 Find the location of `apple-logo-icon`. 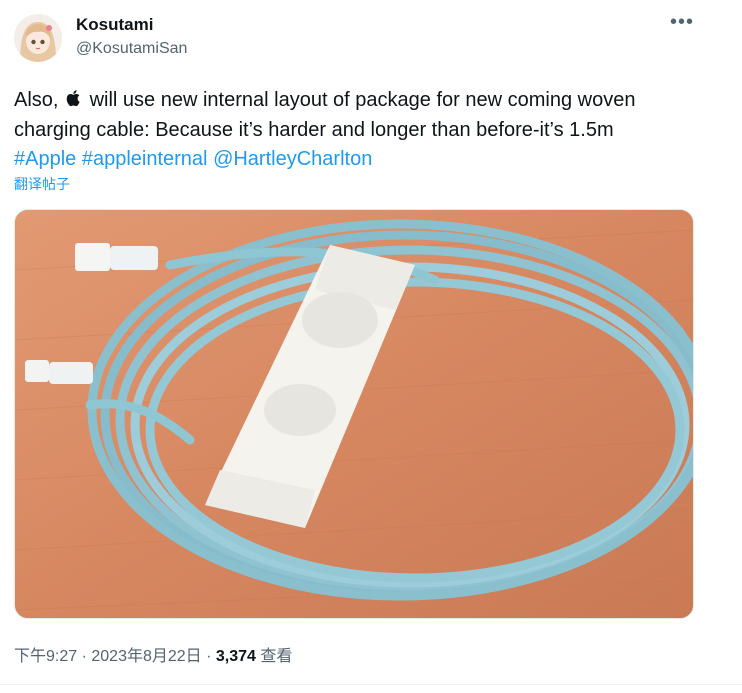

apple-logo-icon is located at coordinates (74, 101).